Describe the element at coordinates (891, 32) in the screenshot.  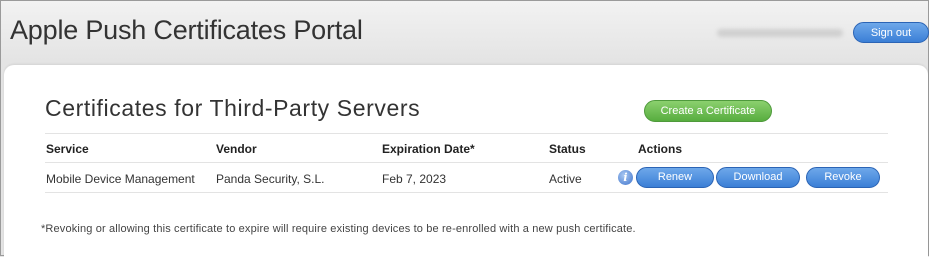
I see `sign-out-button: Sign out` at that location.